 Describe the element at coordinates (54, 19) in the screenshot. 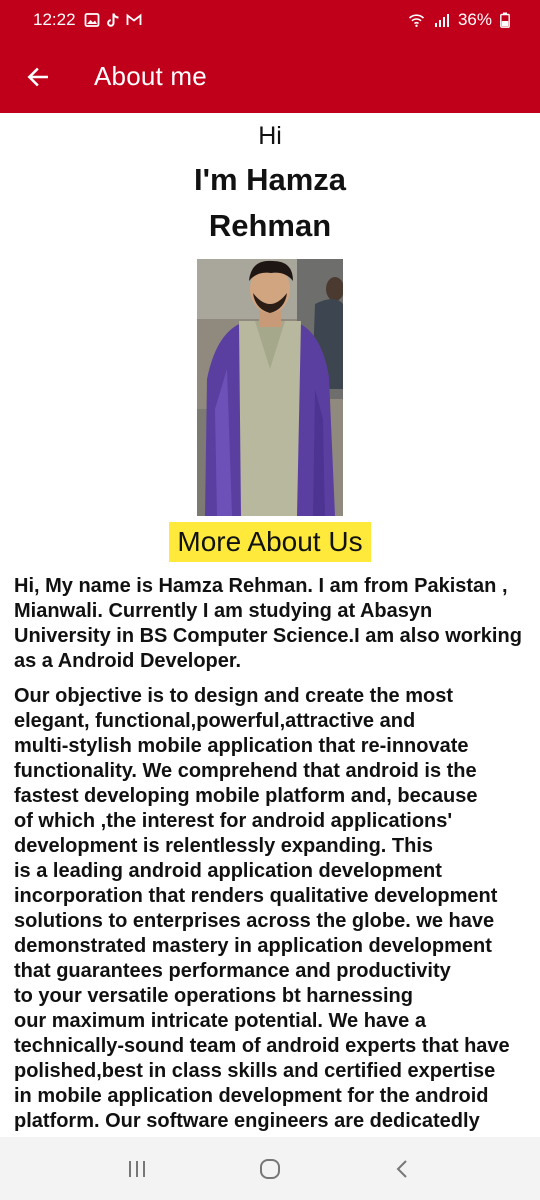

I see `status-time: 12:22` at that location.